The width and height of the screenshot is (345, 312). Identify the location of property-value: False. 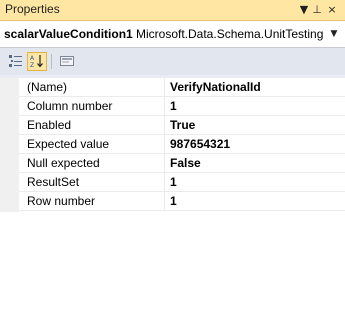
(185, 163).